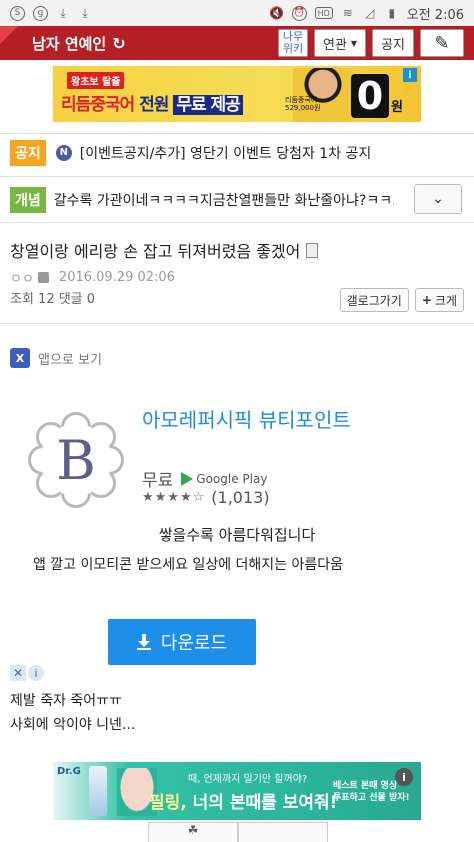 This screenshot has height=842, width=474. Describe the element at coordinates (240, 497) in the screenshot. I see `rating-count: (1,013)` at that location.